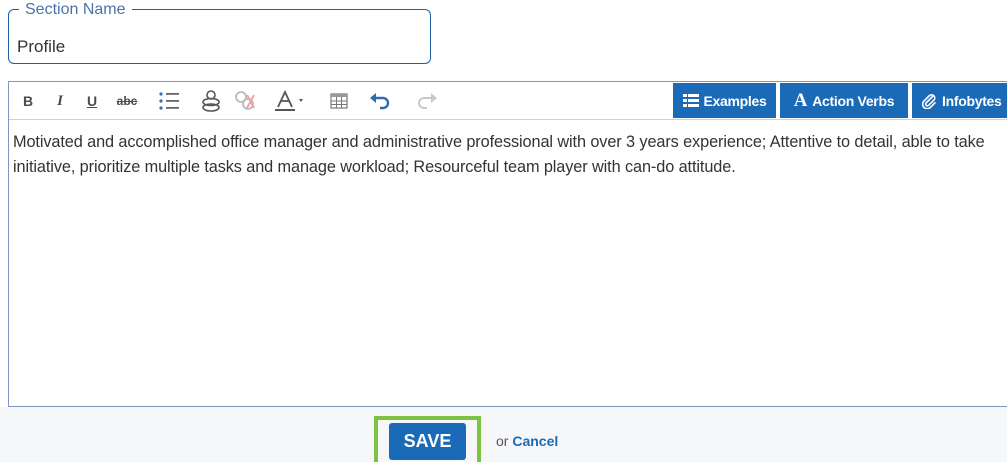 This screenshot has height=462, width=1007. Describe the element at coordinates (292, 101) in the screenshot. I see `font-color-icon` at that location.